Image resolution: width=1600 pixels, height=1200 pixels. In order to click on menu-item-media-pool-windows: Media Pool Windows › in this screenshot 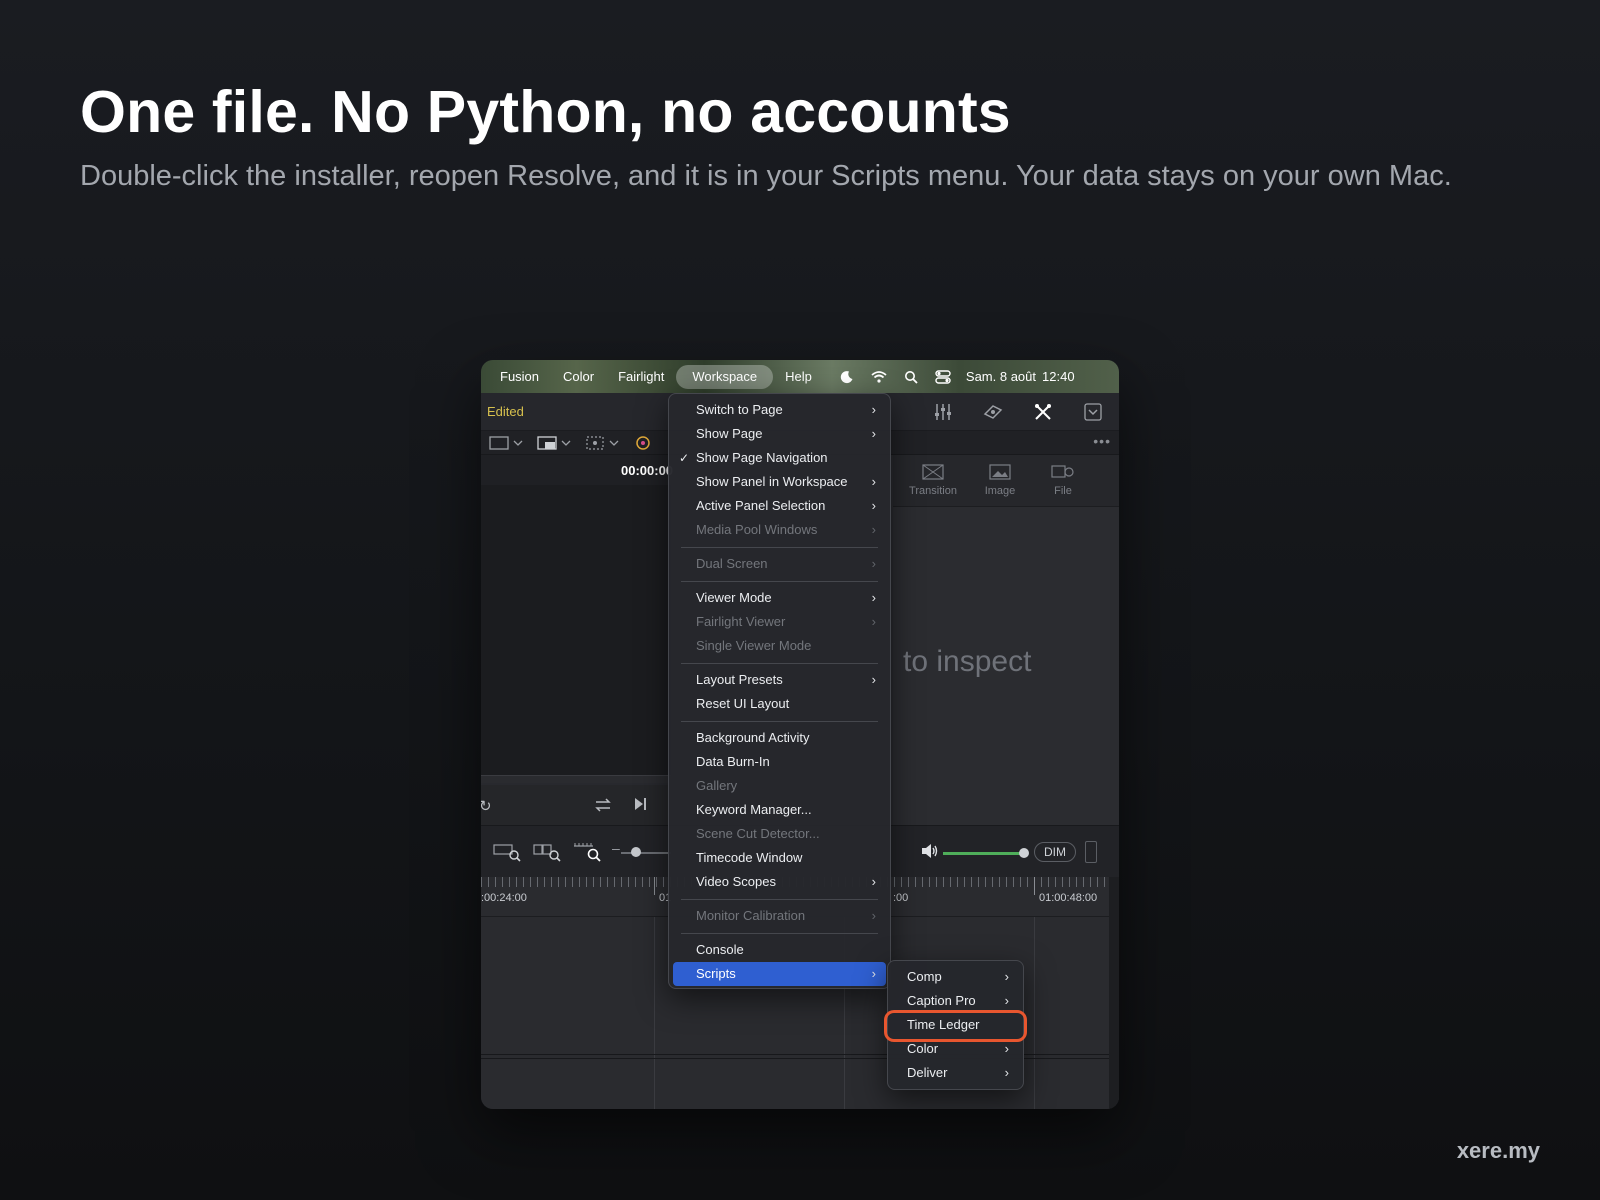, I will do `click(779, 530)`.